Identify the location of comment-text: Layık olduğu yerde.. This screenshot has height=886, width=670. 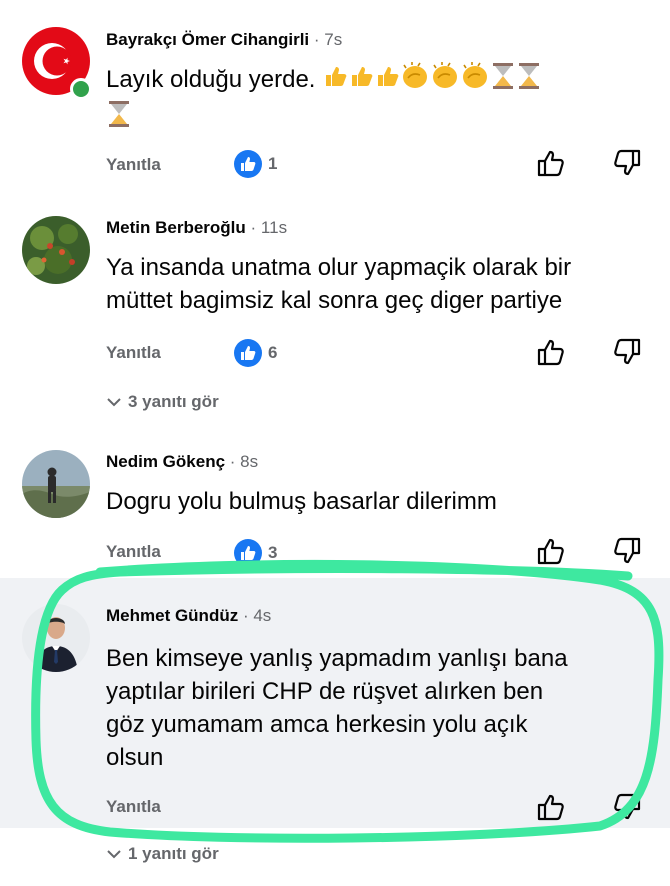
(376, 80).